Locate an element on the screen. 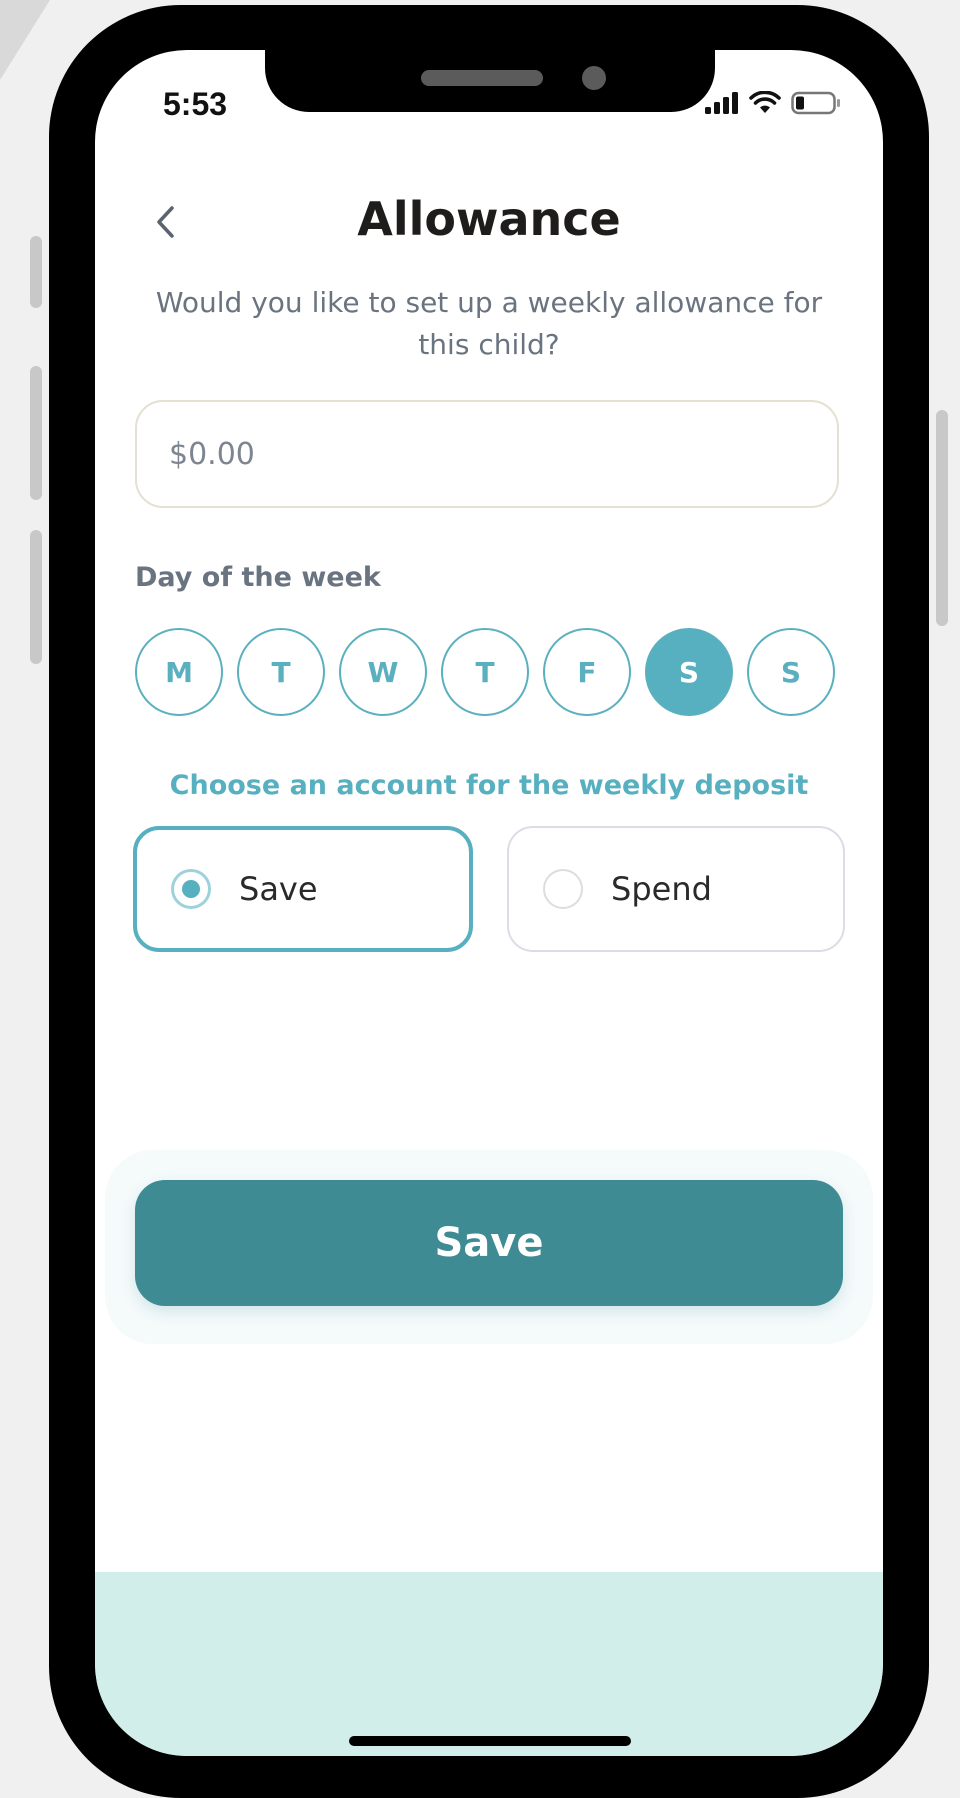 The height and width of the screenshot is (1798, 960). day-selector: M T W T F S S is located at coordinates (485, 672).